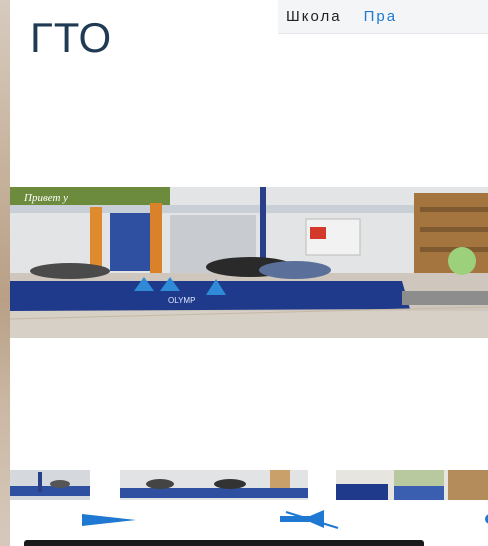 Image resolution: width=488 pixels, height=546 pixels. I want to click on bottom-bar, so click(224, 543).